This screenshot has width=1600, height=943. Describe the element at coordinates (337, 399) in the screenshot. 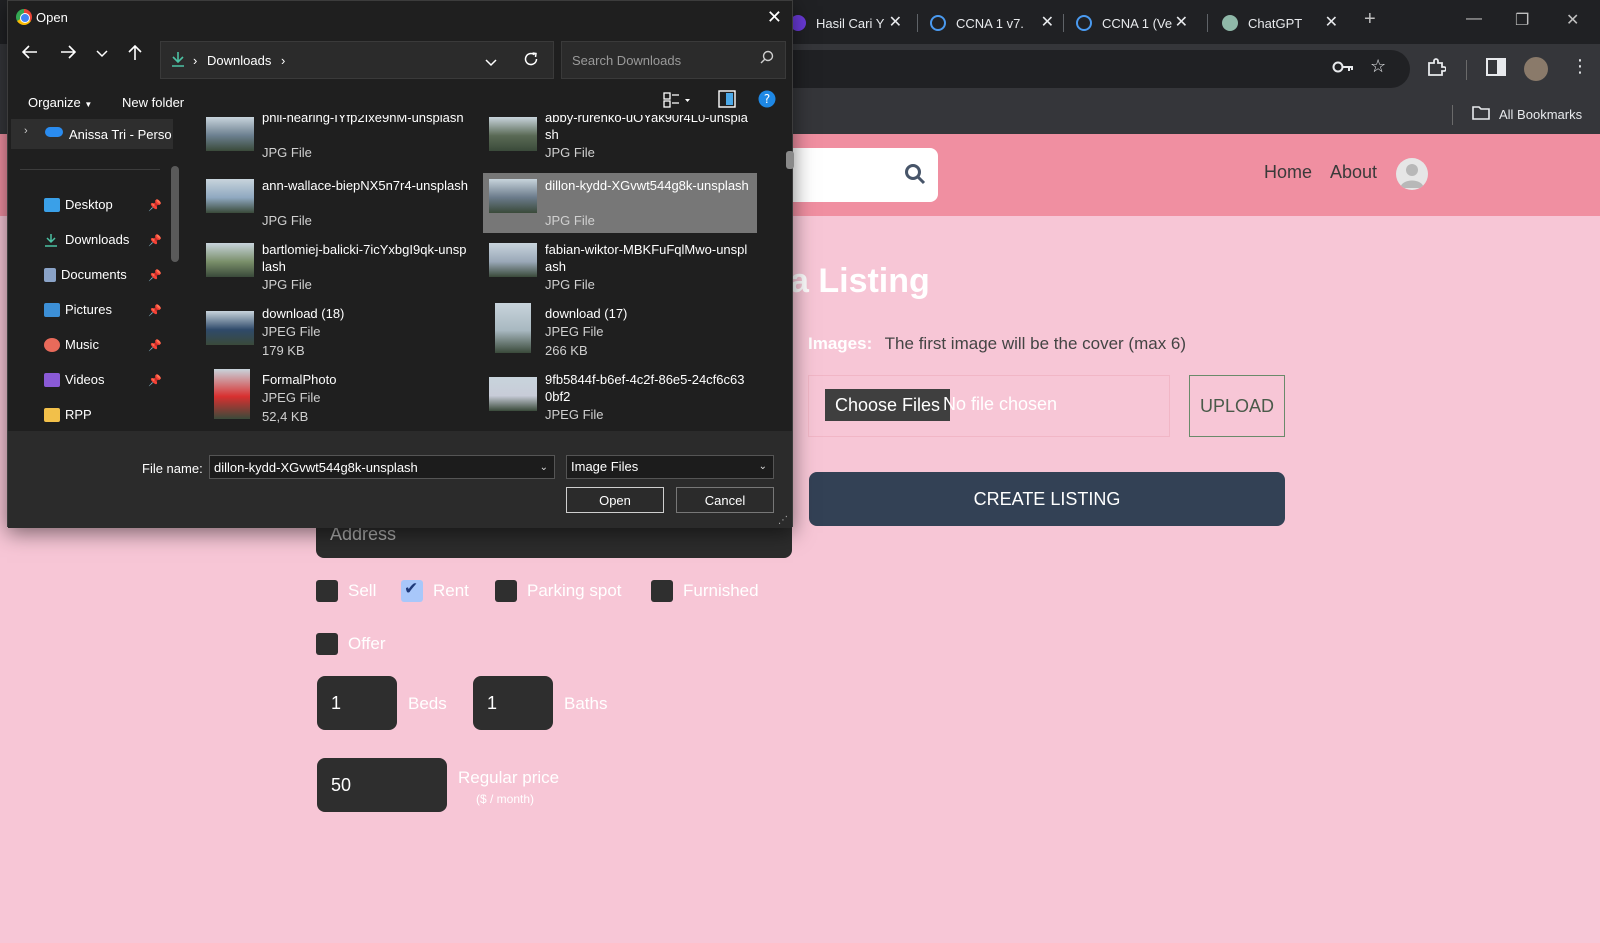

I see `file-item: FormalPhoto JPEG File 52,4 KB` at that location.